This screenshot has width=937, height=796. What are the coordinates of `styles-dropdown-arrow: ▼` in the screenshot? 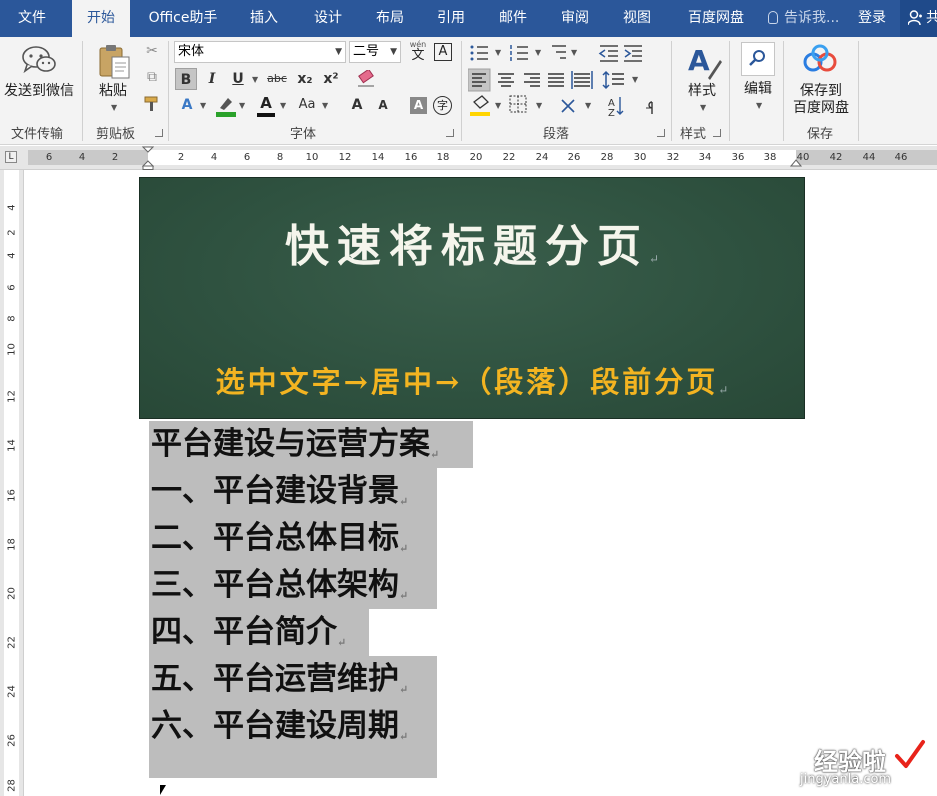 It's located at (703, 107).